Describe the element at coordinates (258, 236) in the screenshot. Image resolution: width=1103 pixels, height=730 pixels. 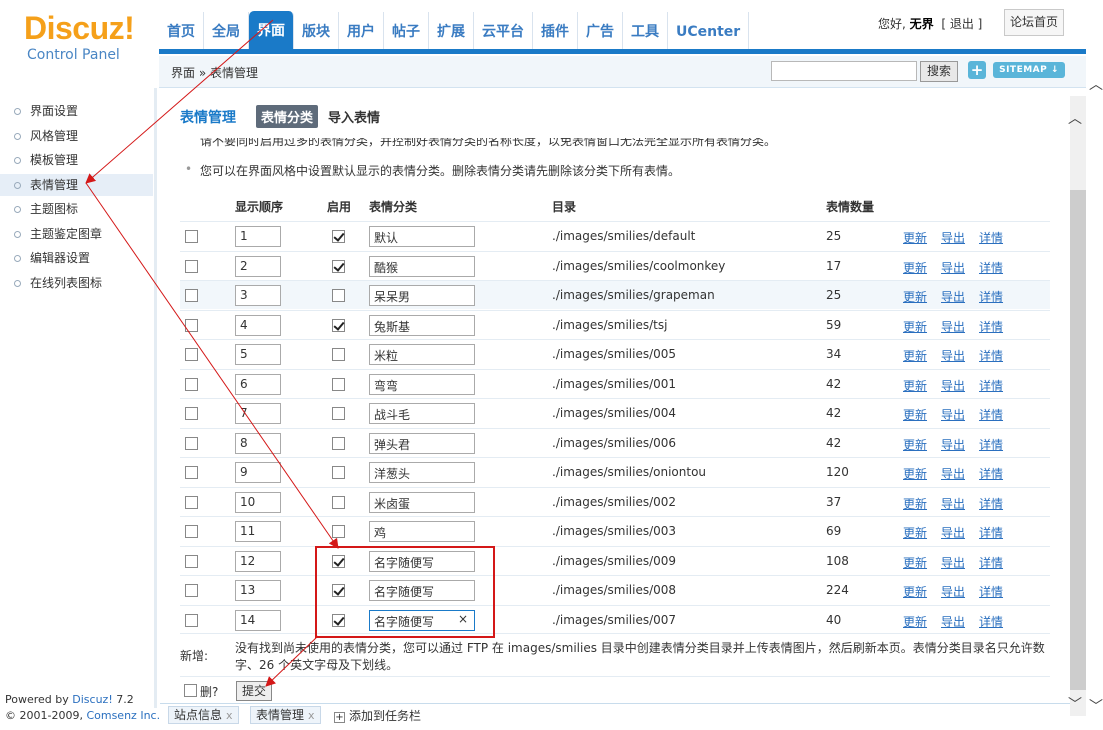
I see `order-input: 1` at that location.